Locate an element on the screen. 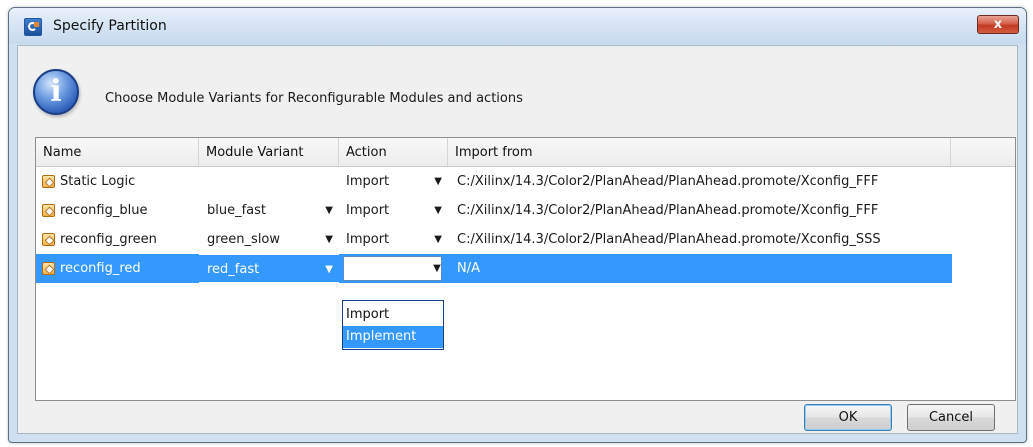 The height and width of the screenshot is (447, 1033). column-header-action: Action is located at coordinates (393, 152).